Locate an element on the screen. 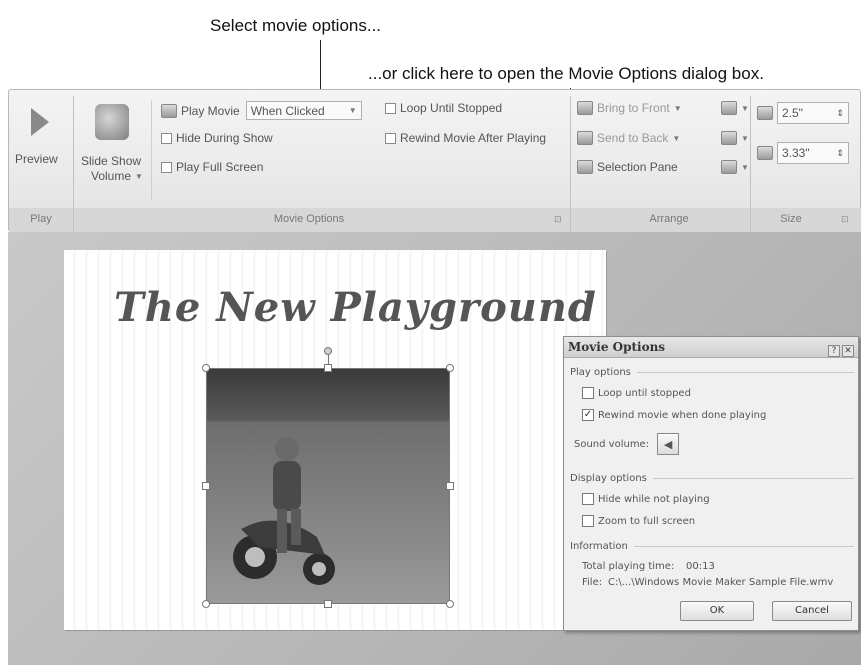 The width and height of the screenshot is (861, 665). rotation-handle is located at coordinates (328, 351).